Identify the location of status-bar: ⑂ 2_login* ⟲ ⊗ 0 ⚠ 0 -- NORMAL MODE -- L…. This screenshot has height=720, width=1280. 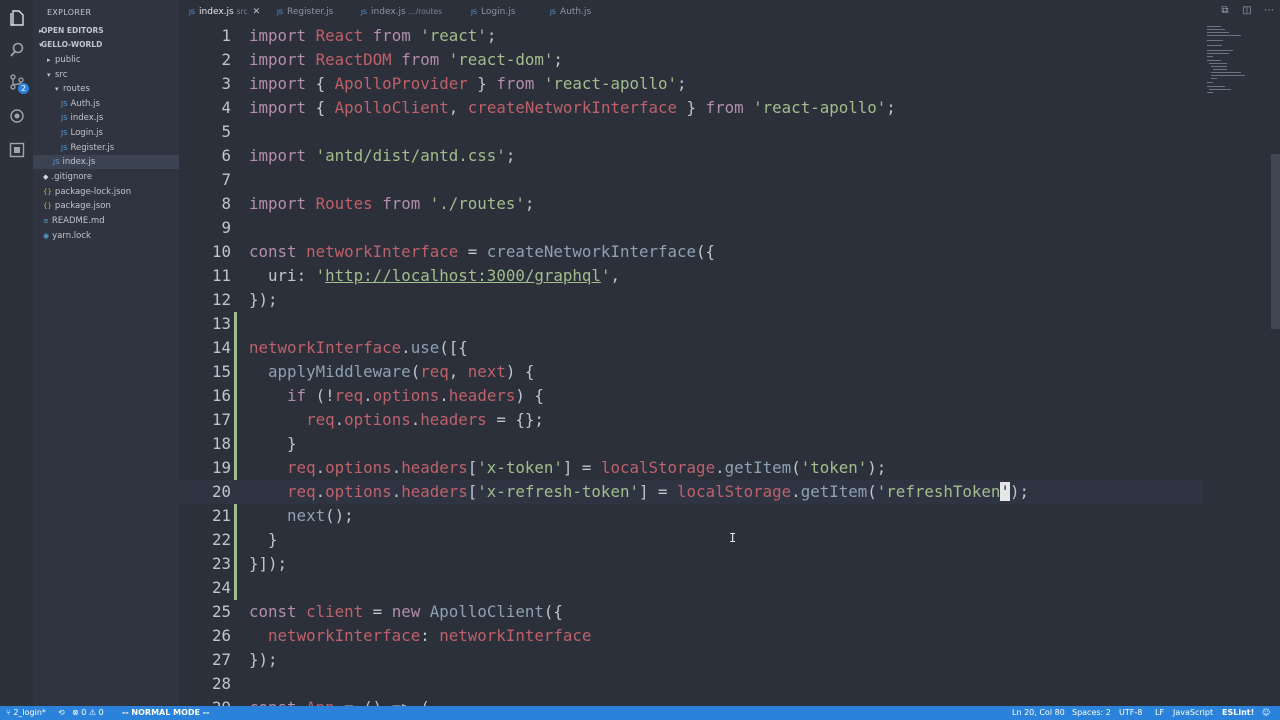
(640, 713).